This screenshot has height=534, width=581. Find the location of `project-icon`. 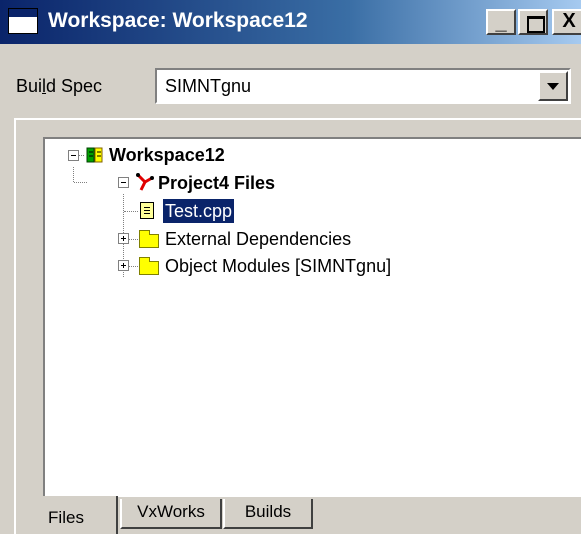

project-icon is located at coordinates (145, 182).